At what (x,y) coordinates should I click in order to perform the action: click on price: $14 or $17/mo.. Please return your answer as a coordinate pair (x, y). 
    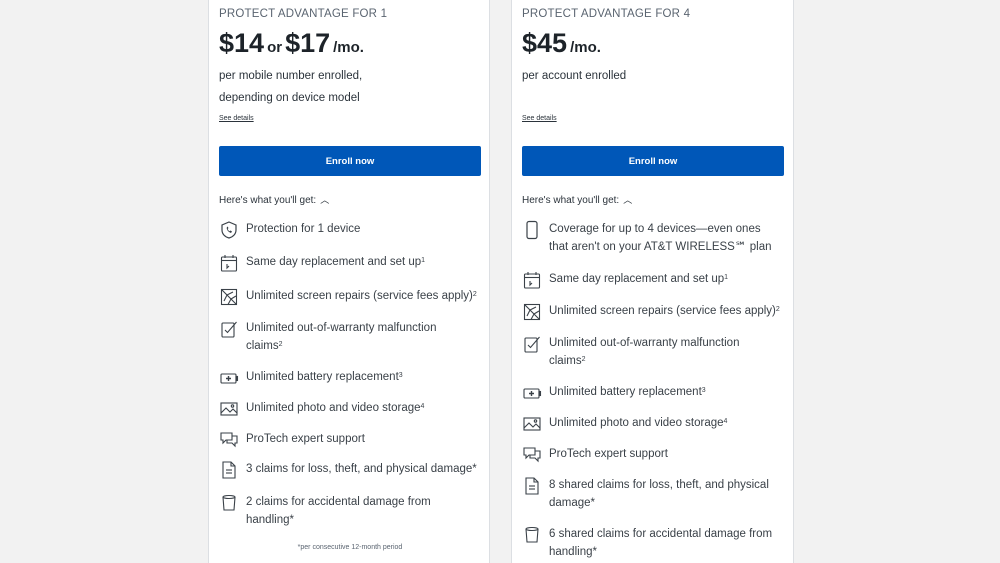
    Looking at the image, I should click on (291, 43).